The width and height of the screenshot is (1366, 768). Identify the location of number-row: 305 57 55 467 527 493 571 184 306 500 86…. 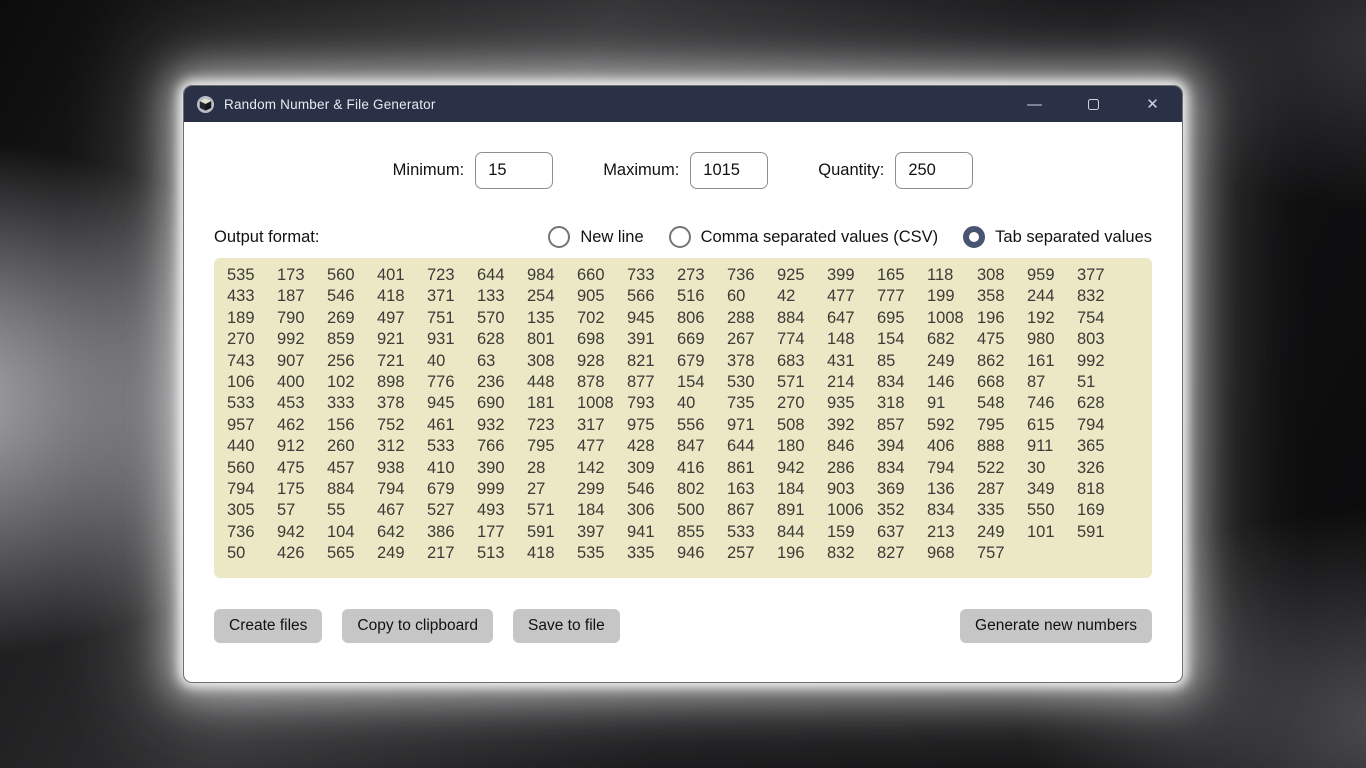
(666, 510).